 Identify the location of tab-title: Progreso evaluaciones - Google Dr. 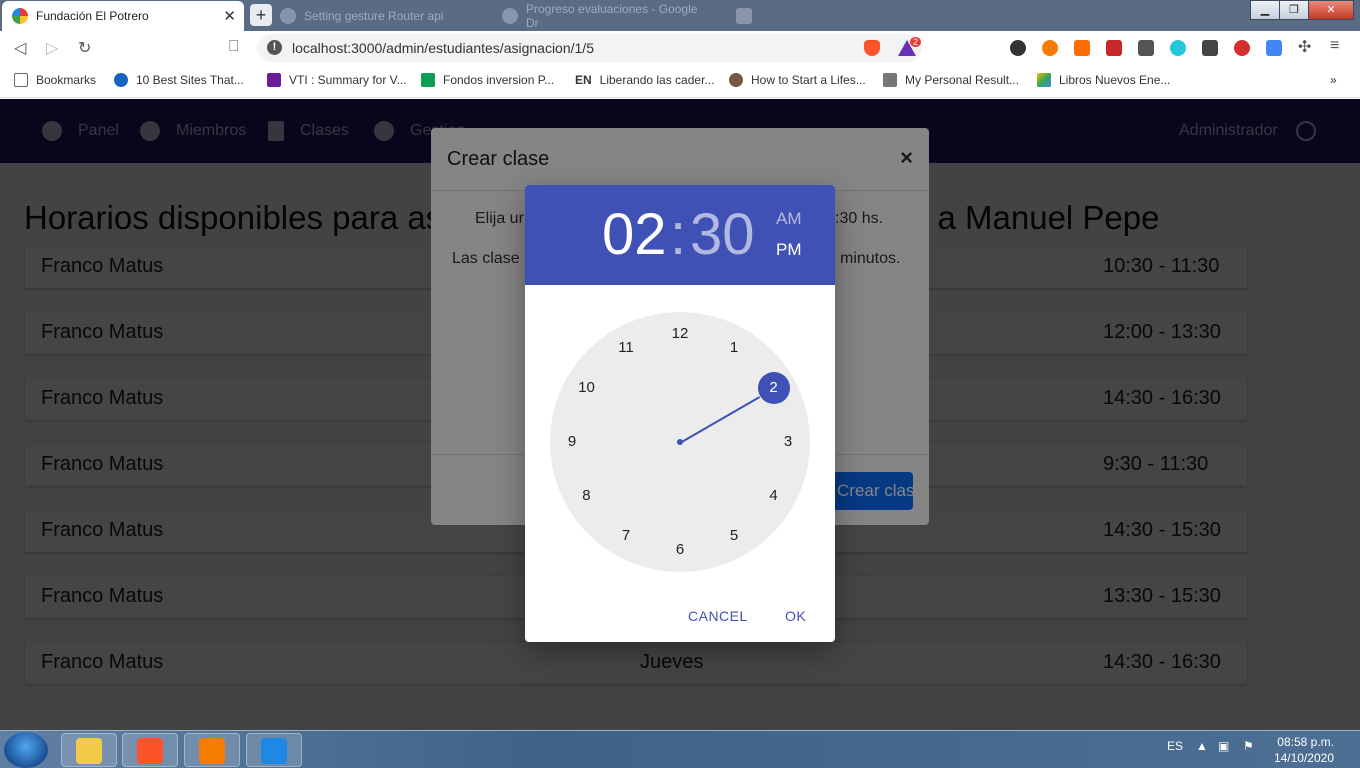
(612, 15).